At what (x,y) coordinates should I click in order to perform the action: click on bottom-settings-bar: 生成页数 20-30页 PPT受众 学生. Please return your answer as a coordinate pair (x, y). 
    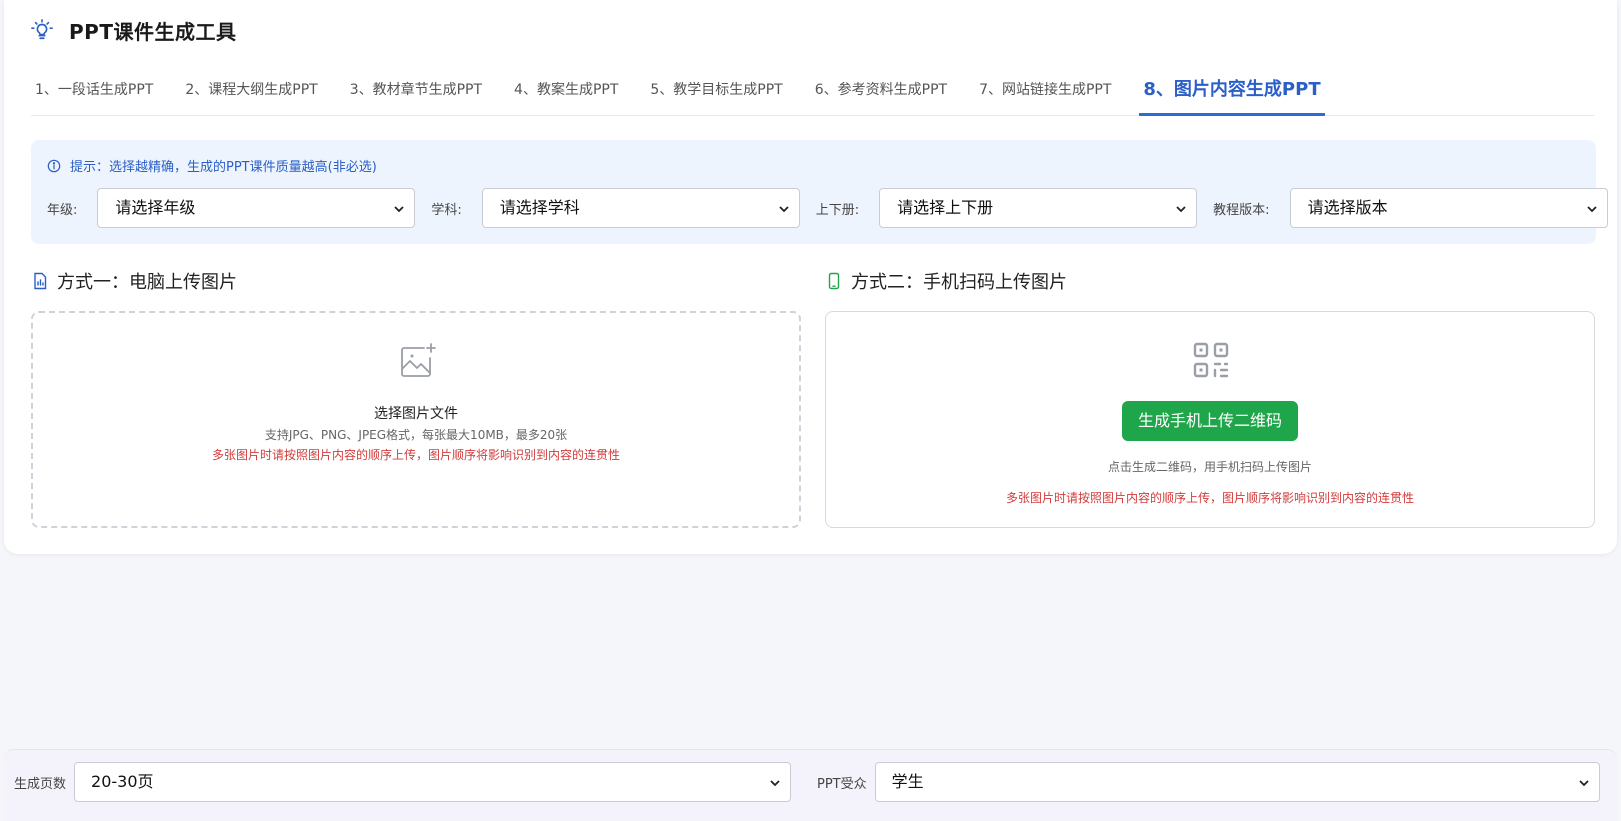
    Looking at the image, I should click on (810, 785).